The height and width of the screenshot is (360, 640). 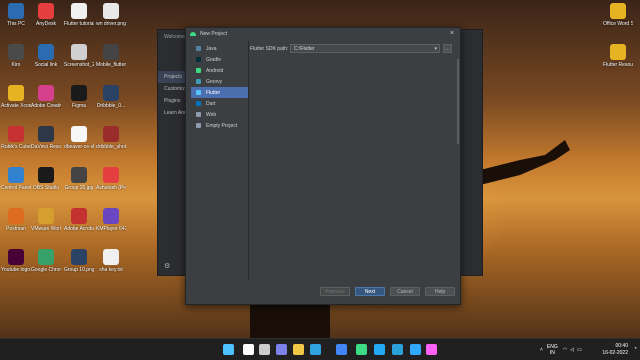 I want to click on desktop-icon: Office Word Special, so click(x=618, y=15).